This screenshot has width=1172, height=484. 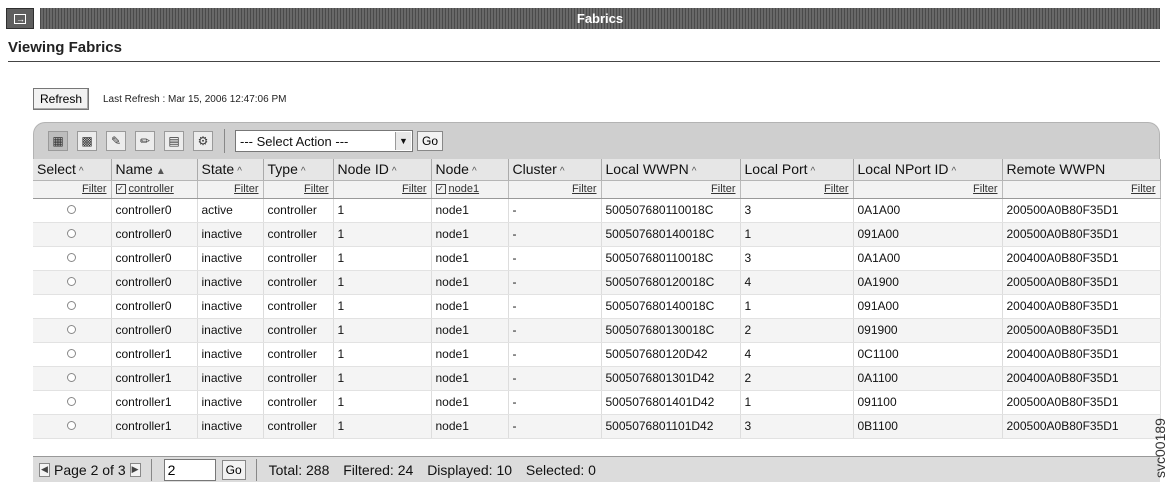 What do you see at coordinates (20, 18) in the screenshot?
I see `restore-window-icon` at bounding box center [20, 18].